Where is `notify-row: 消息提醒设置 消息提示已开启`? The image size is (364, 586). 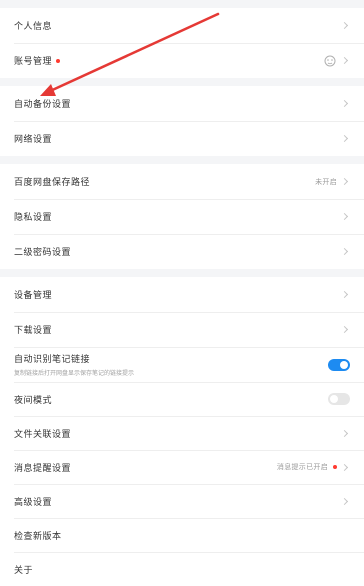
notify-row: 消息提醒设置 消息提示已开启 is located at coordinates (182, 467).